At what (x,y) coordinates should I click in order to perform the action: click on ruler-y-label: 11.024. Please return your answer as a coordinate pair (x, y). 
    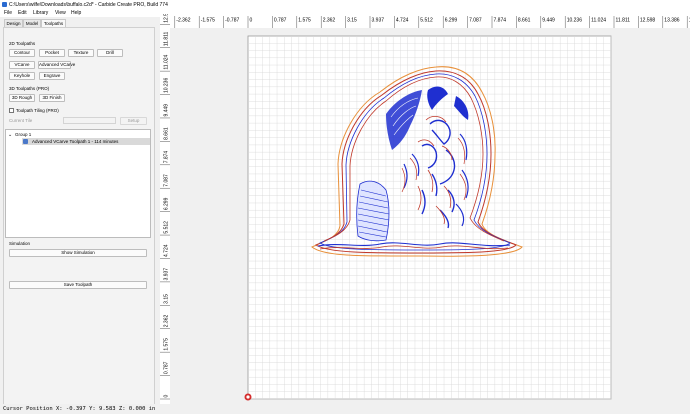
    Looking at the image, I should click on (167, 61).